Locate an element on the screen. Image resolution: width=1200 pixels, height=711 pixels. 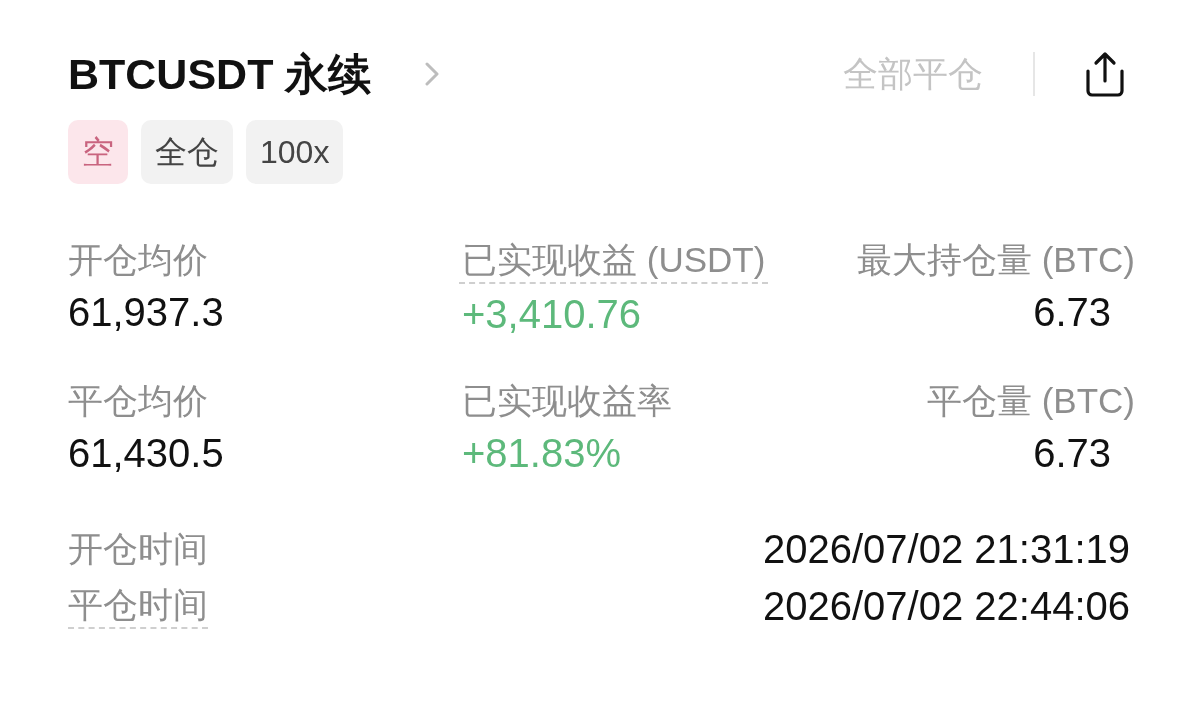
stat-label: 开仓均价 is located at coordinates (138, 260).